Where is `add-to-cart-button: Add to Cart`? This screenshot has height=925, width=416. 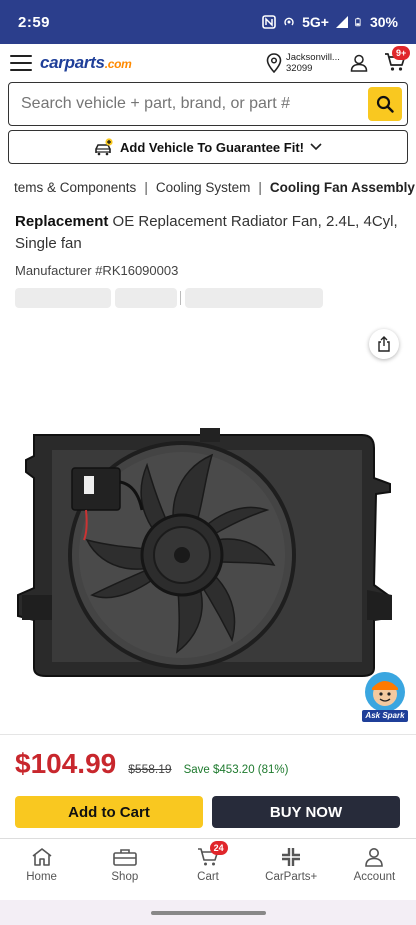 add-to-cart-button: Add to Cart is located at coordinates (109, 812).